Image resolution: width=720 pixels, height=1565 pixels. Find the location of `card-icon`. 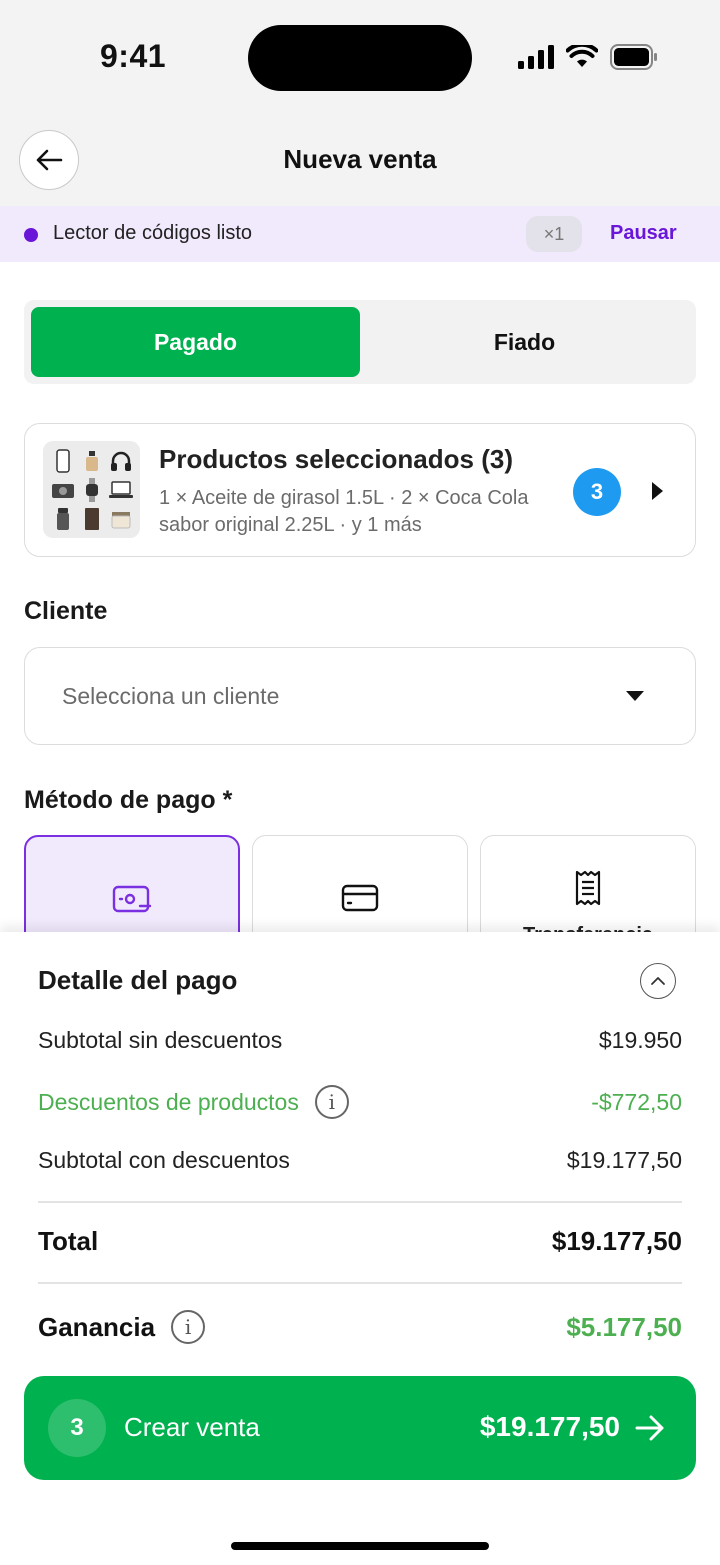

card-icon is located at coordinates (360, 898).